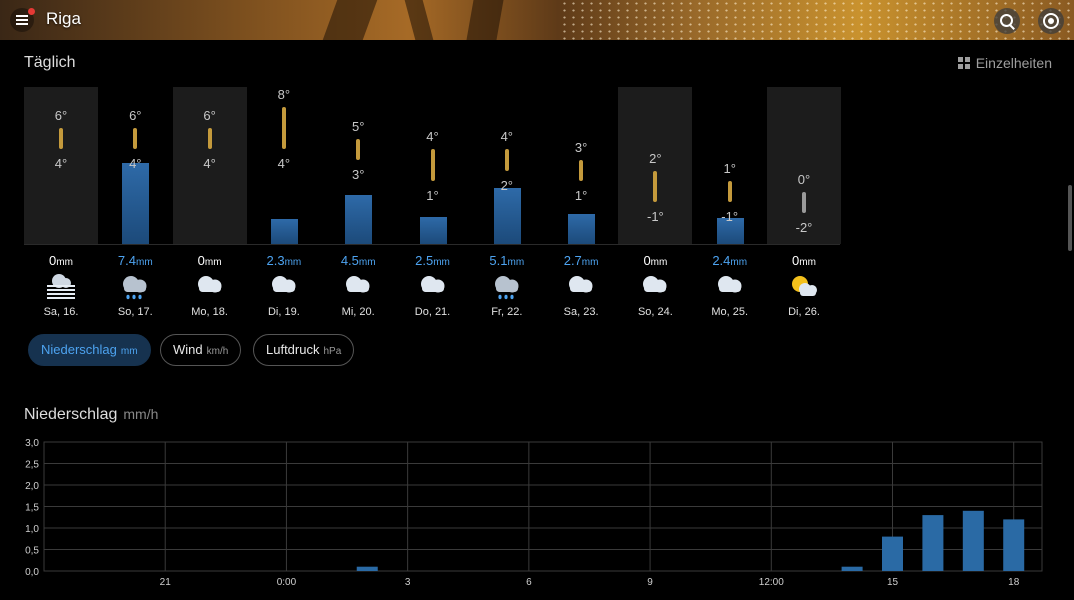 This screenshot has width=1074, height=600. What do you see at coordinates (804, 312) in the screenshot?
I see `day-label: Di, 26.` at bounding box center [804, 312].